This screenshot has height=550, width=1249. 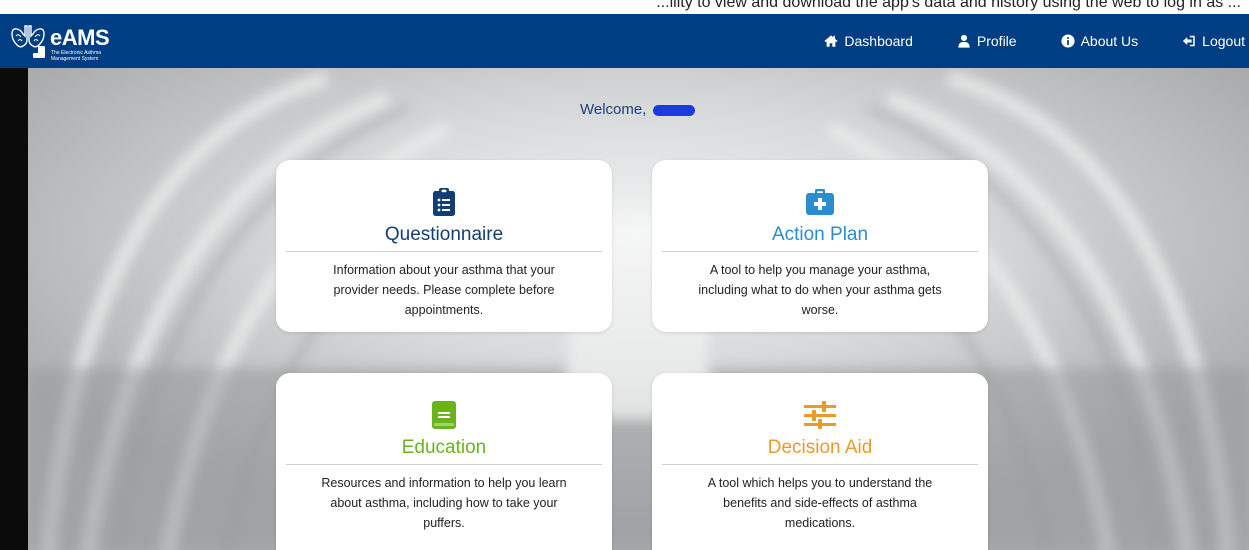 I want to click on nav-logout-label: Logout, so click(x=1223, y=41).